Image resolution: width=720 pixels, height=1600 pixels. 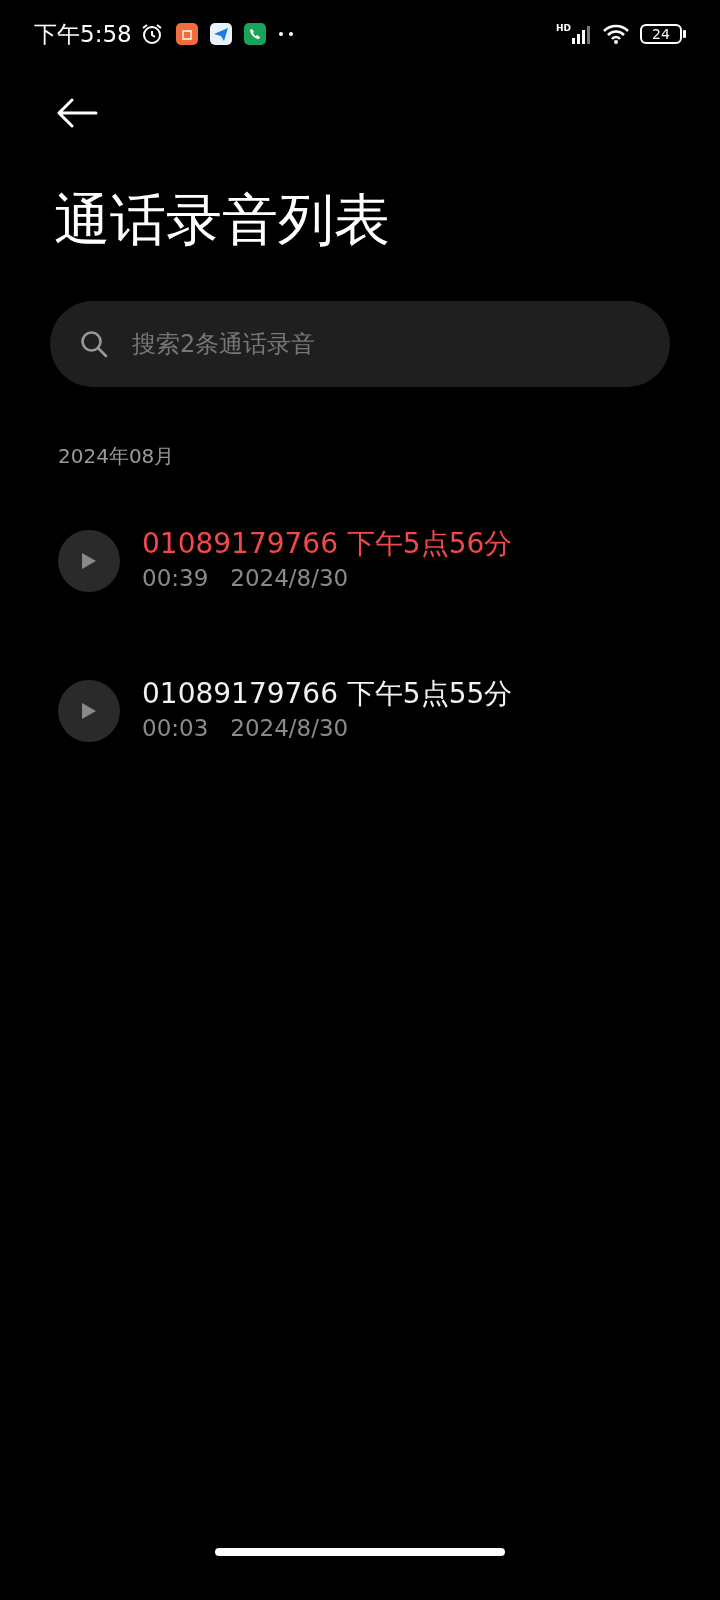 I want to click on section-header: 2024年08月, so click(x=117, y=457).